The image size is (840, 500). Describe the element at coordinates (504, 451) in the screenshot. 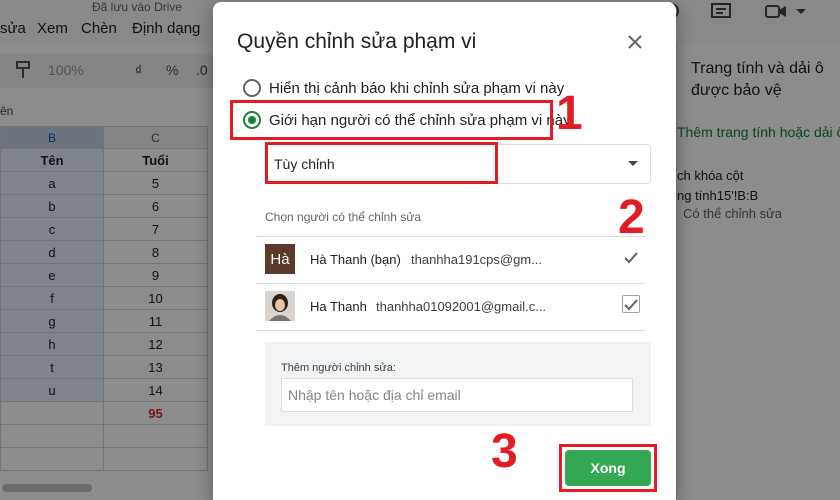

I see `step-number-3: 3` at that location.